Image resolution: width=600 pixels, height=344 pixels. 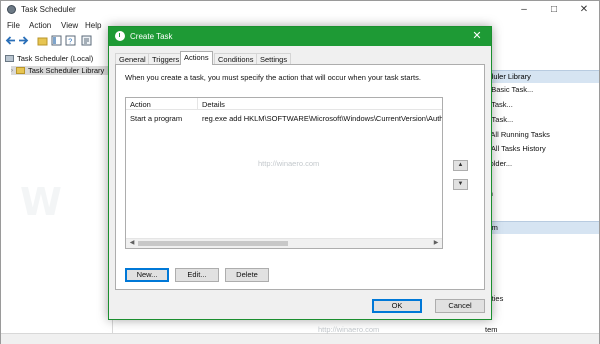 What do you see at coordinates (132, 243) in the screenshot?
I see `scroll-left-icon: ◀` at bounding box center [132, 243].